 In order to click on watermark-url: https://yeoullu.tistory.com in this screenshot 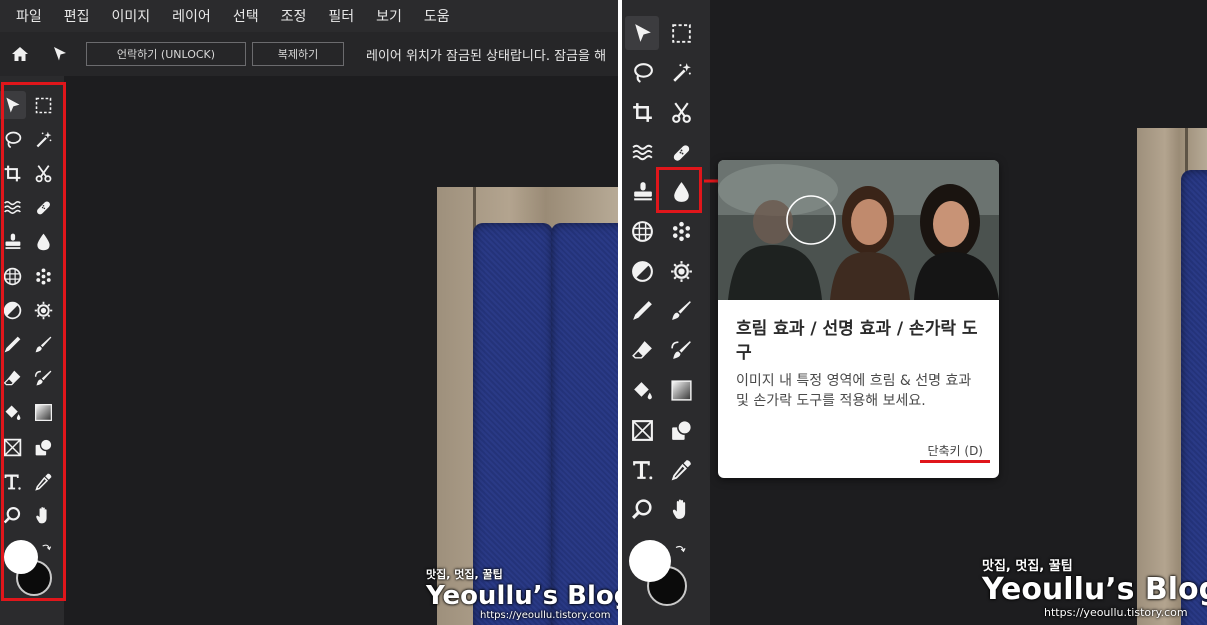, I will do `click(545, 615)`.